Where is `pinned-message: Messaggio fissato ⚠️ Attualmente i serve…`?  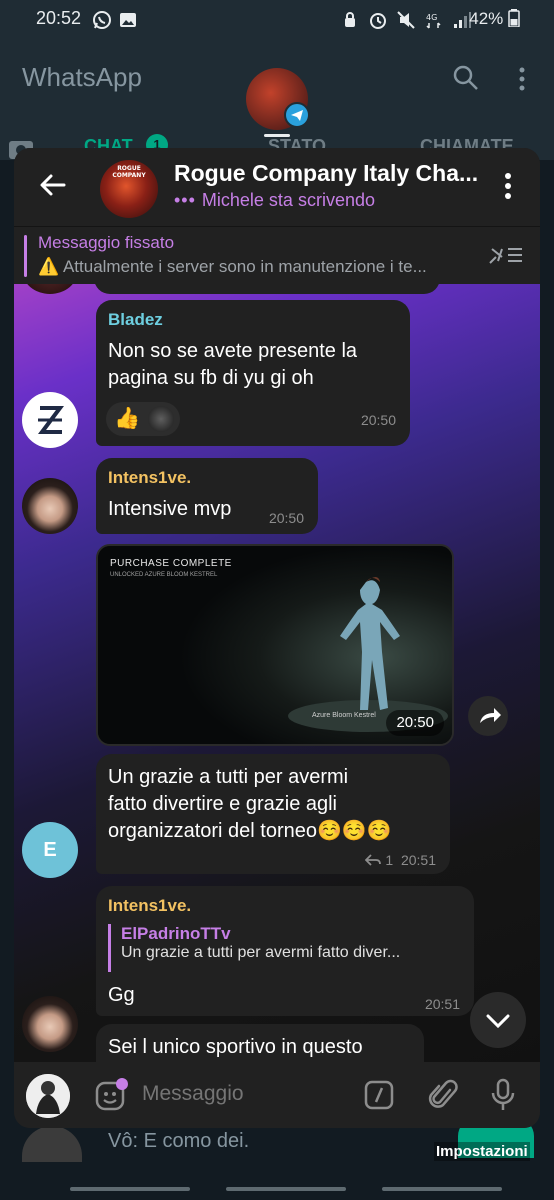 pinned-message: Messaggio fissato ⚠️ Attualmente i serve… is located at coordinates (277, 255).